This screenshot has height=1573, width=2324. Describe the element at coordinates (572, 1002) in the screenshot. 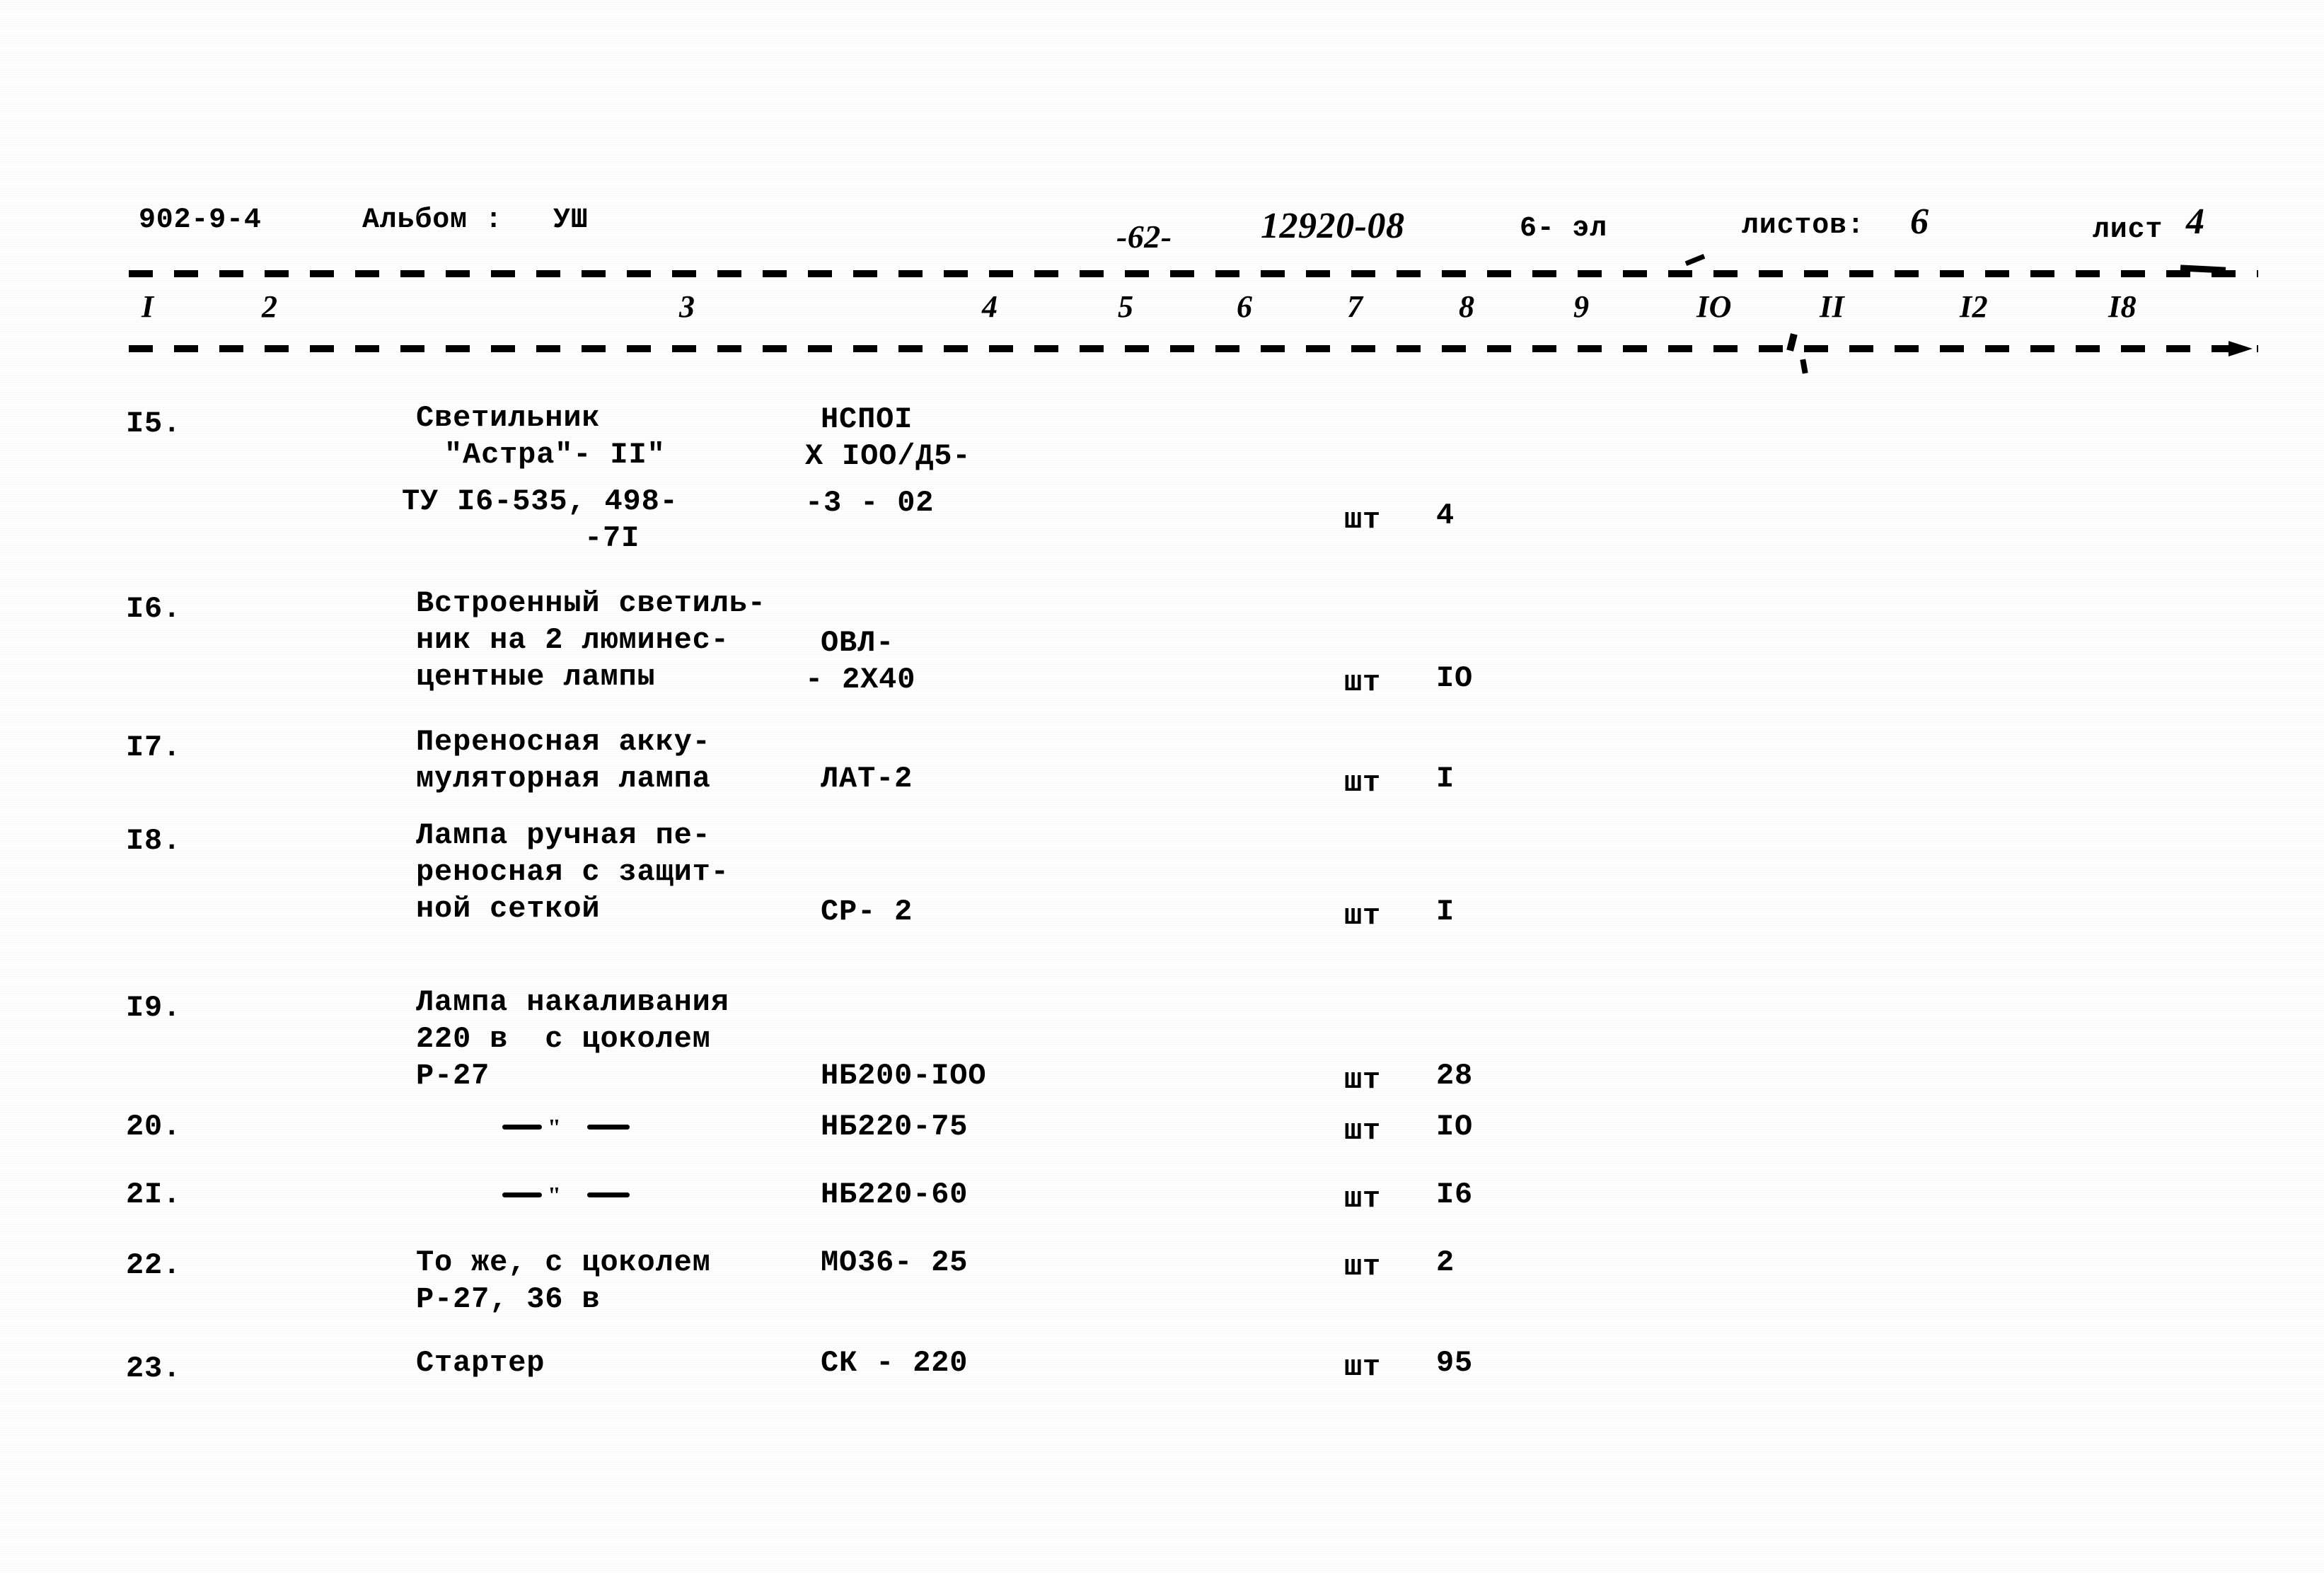

I see `row-4-name-line-0: Лампа накаливания` at that location.